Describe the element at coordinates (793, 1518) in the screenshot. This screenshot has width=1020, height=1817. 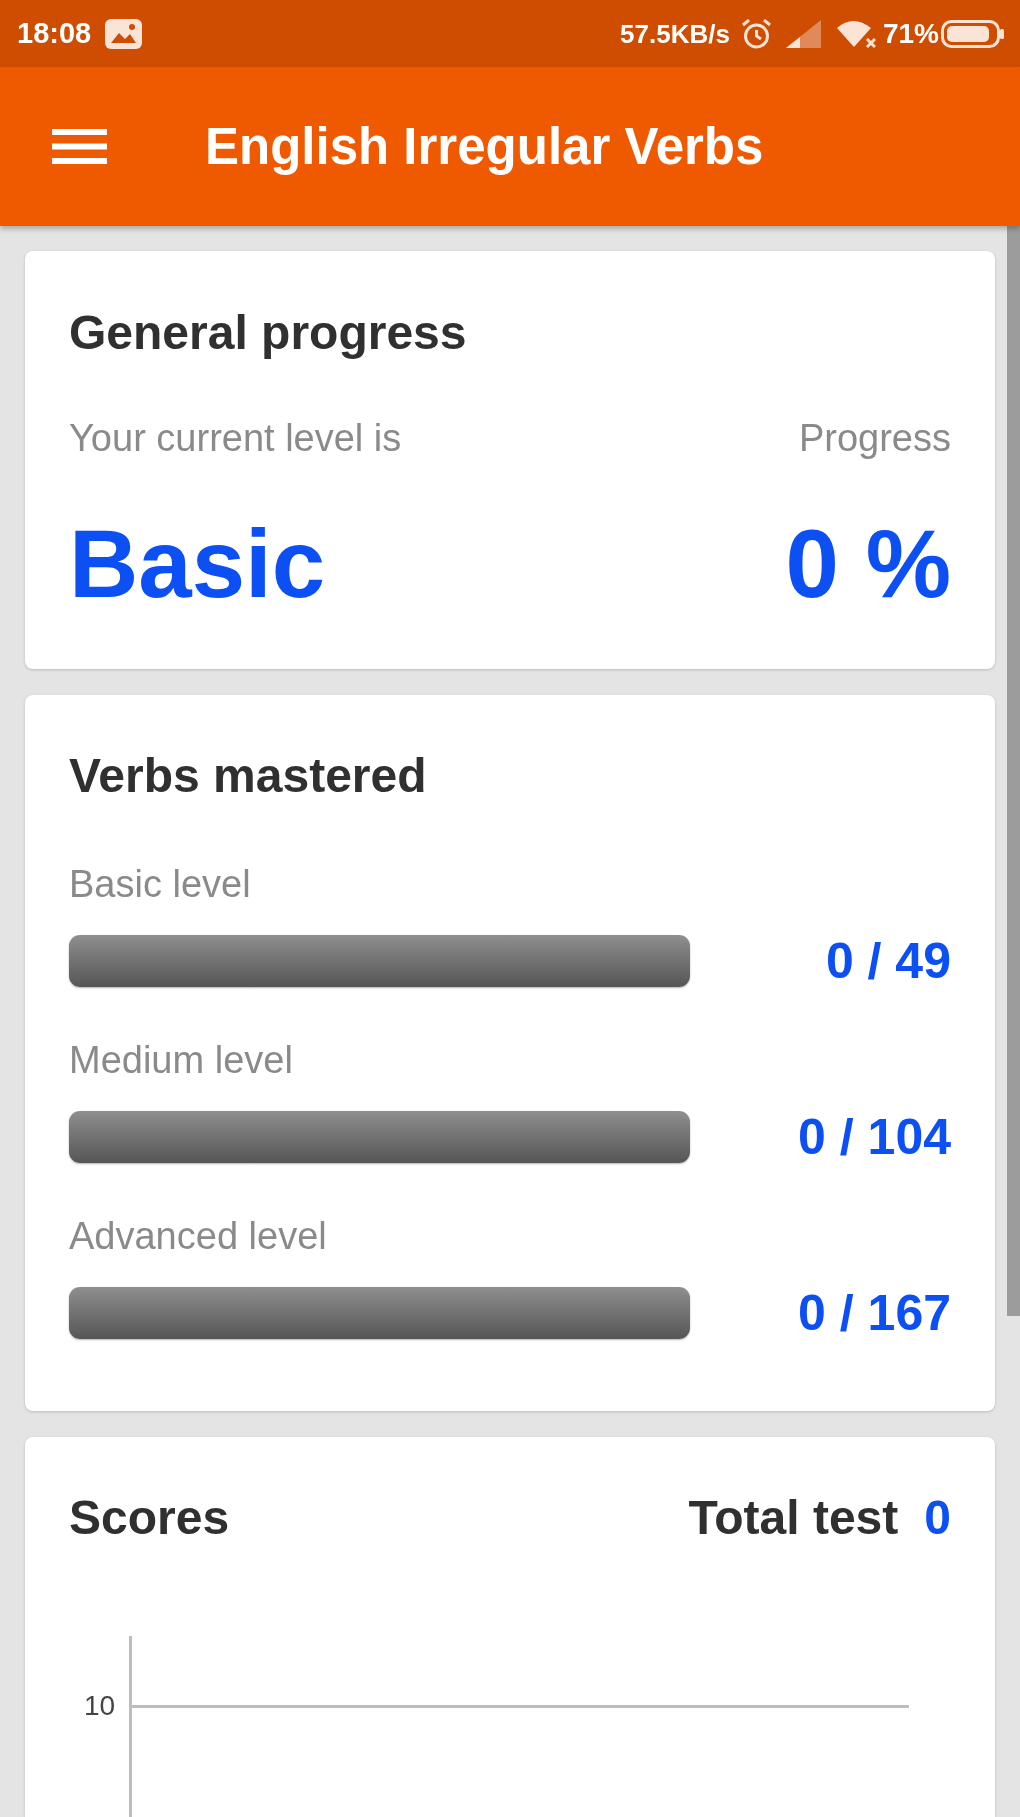
I see `total-test-label: Total test` at that location.